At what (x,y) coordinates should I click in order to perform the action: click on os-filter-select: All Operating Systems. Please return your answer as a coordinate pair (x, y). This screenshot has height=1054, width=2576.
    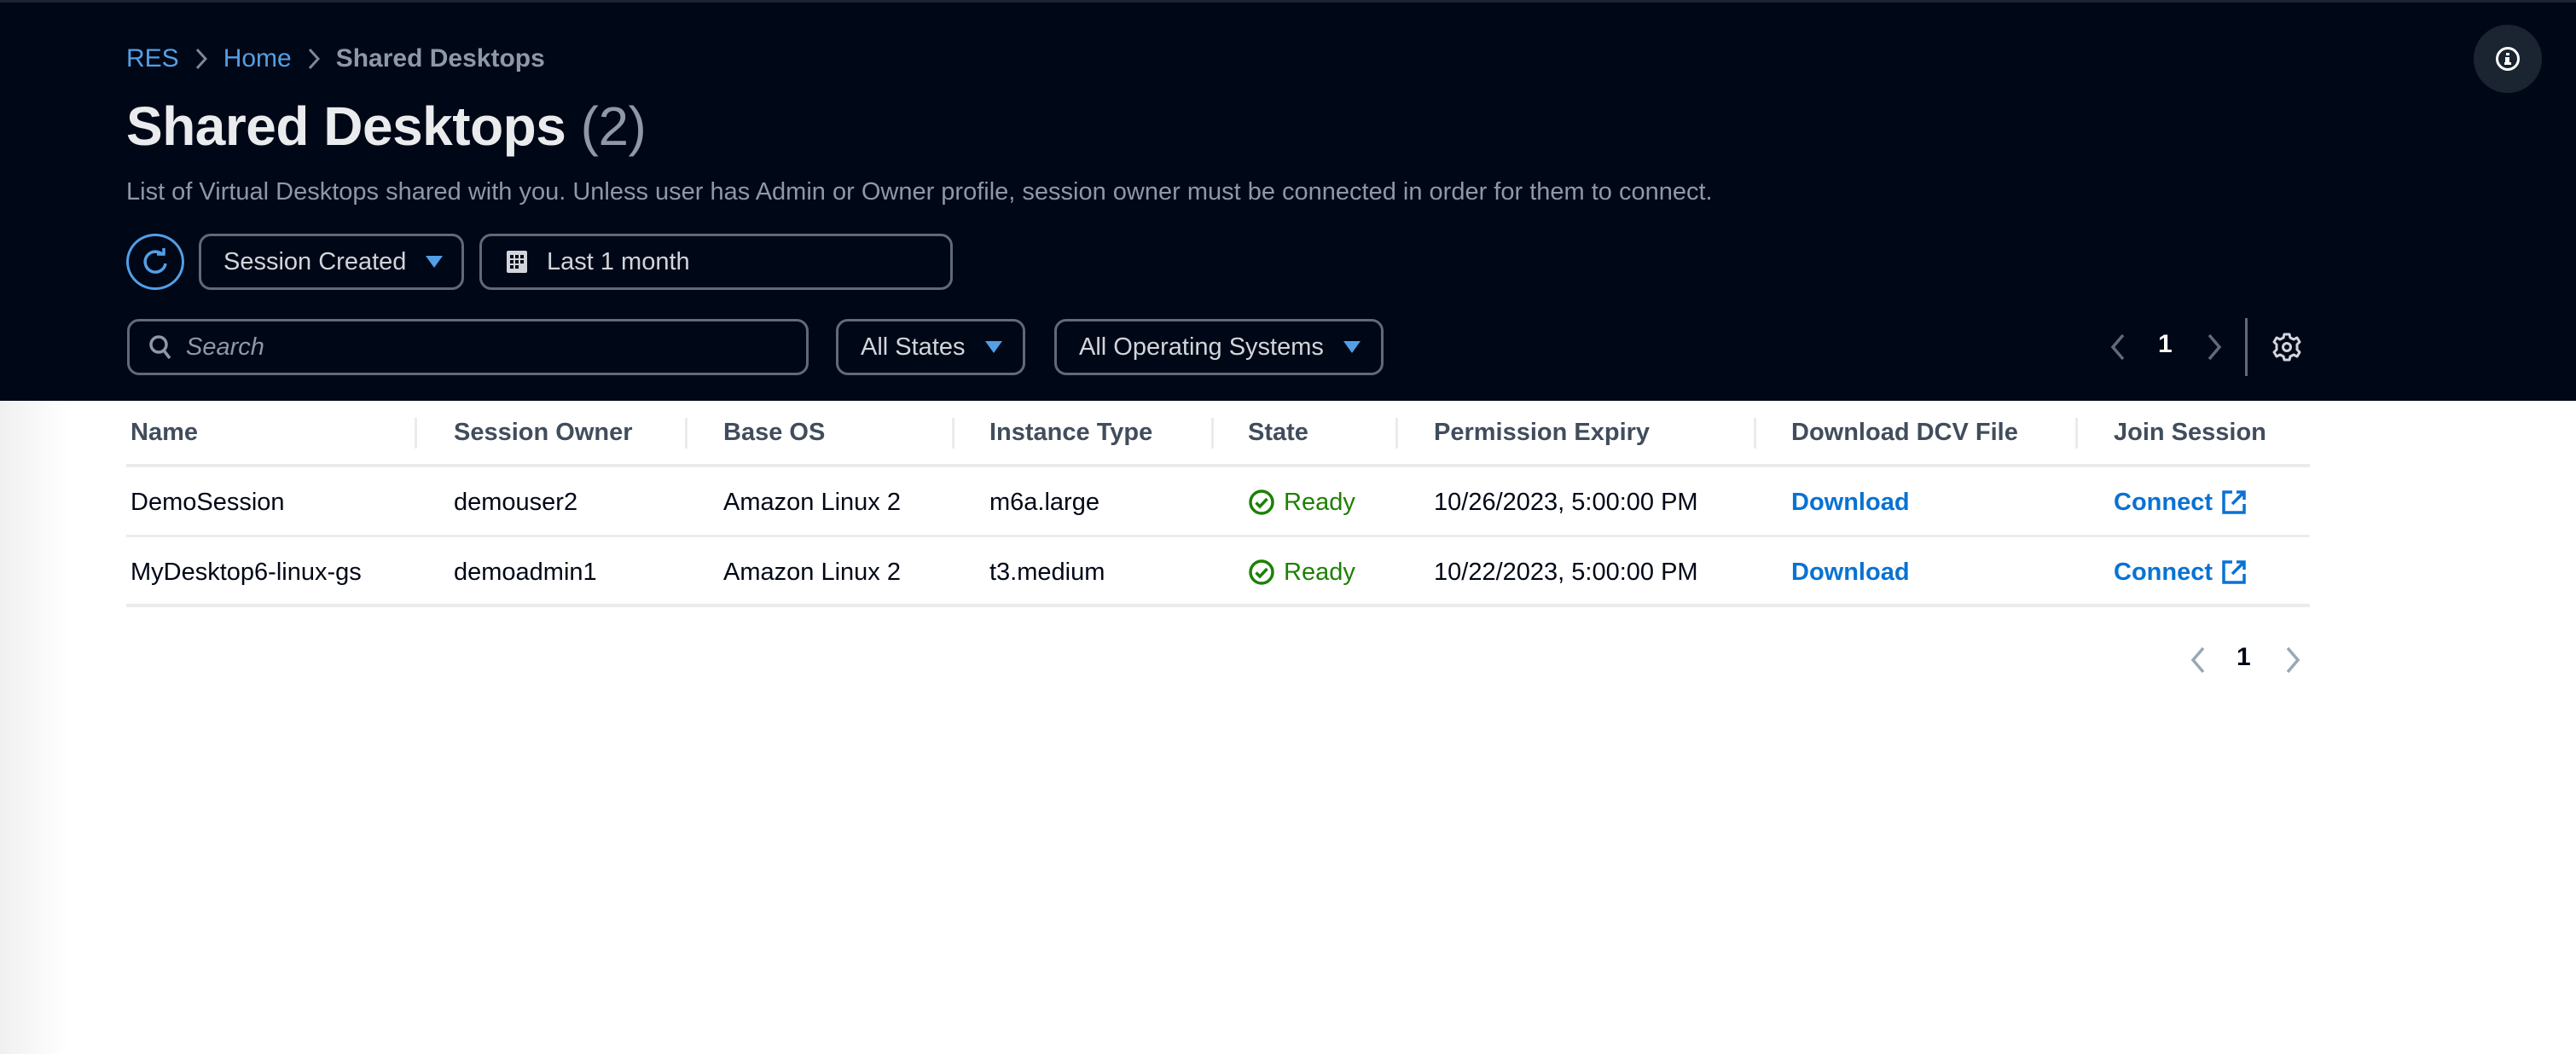
    Looking at the image, I should click on (1219, 347).